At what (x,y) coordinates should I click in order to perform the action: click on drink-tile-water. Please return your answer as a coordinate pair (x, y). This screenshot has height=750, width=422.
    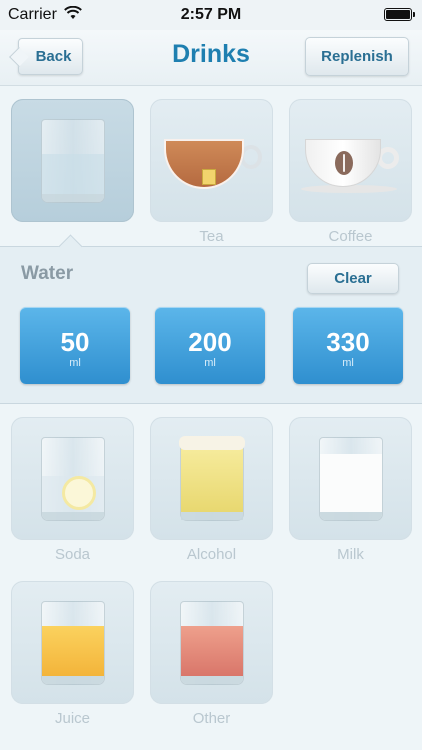
    Looking at the image, I should click on (72, 160).